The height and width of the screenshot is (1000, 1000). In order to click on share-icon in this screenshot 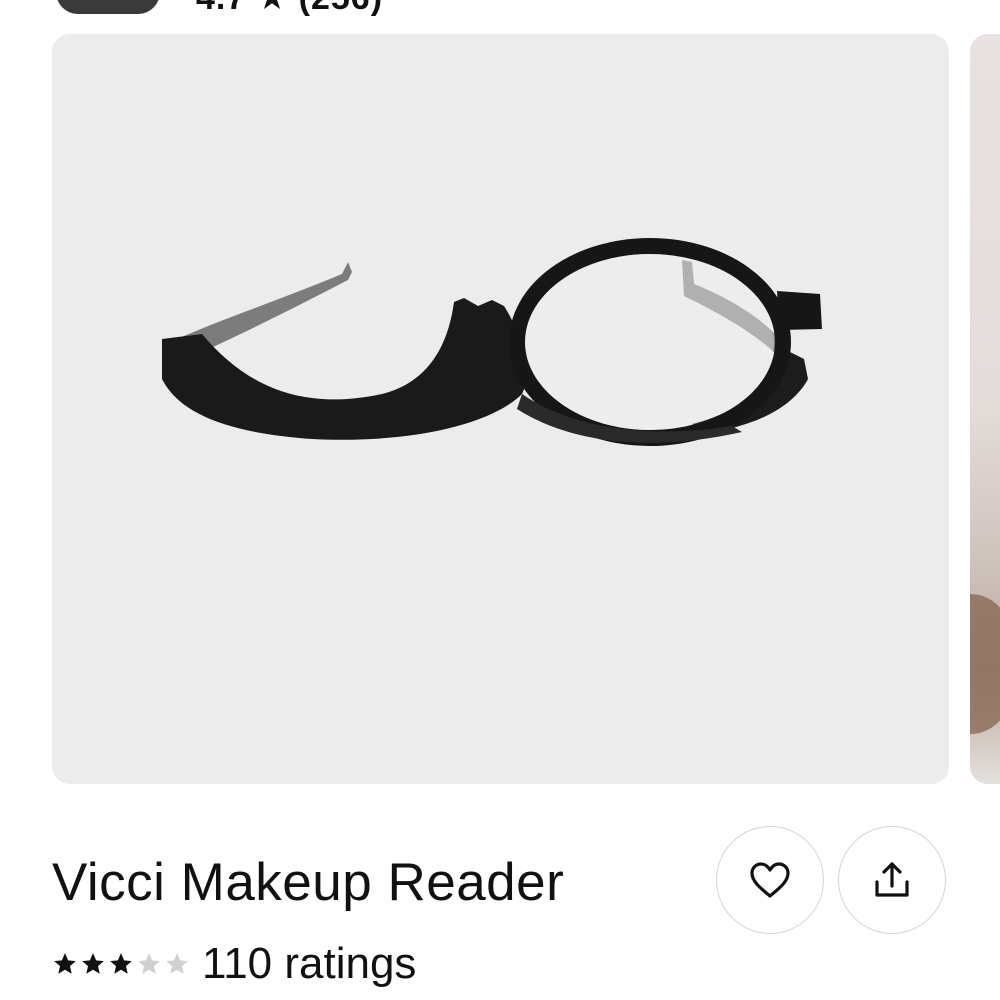, I will do `click(892, 879)`.